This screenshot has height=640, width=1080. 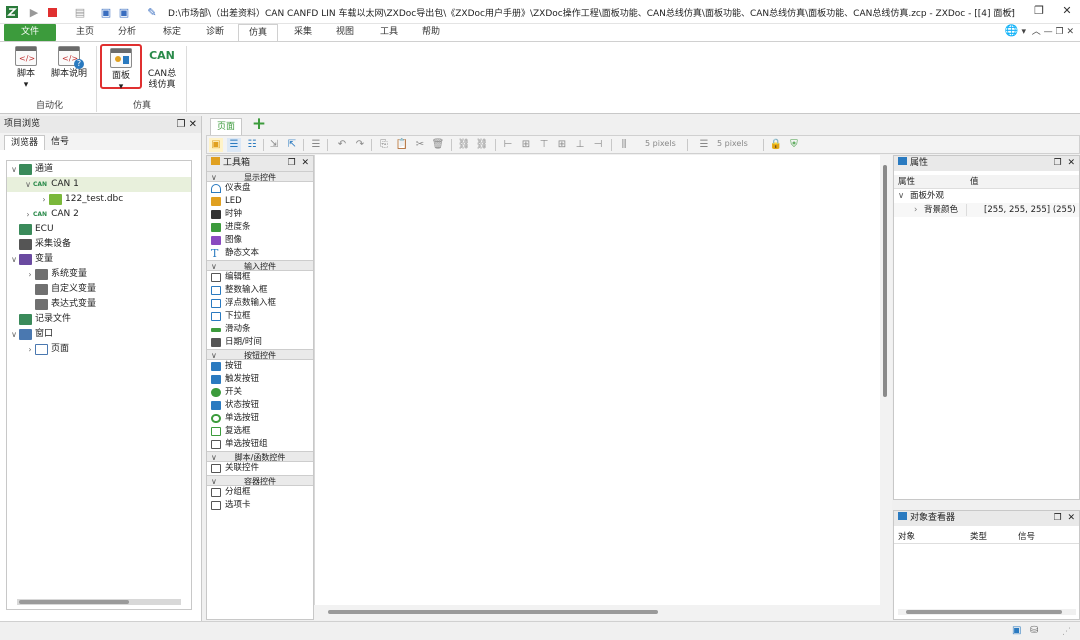 What do you see at coordinates (85, 32) in the screenshot?
I see `tab-home: 主页` at bounding box center [85, 32].